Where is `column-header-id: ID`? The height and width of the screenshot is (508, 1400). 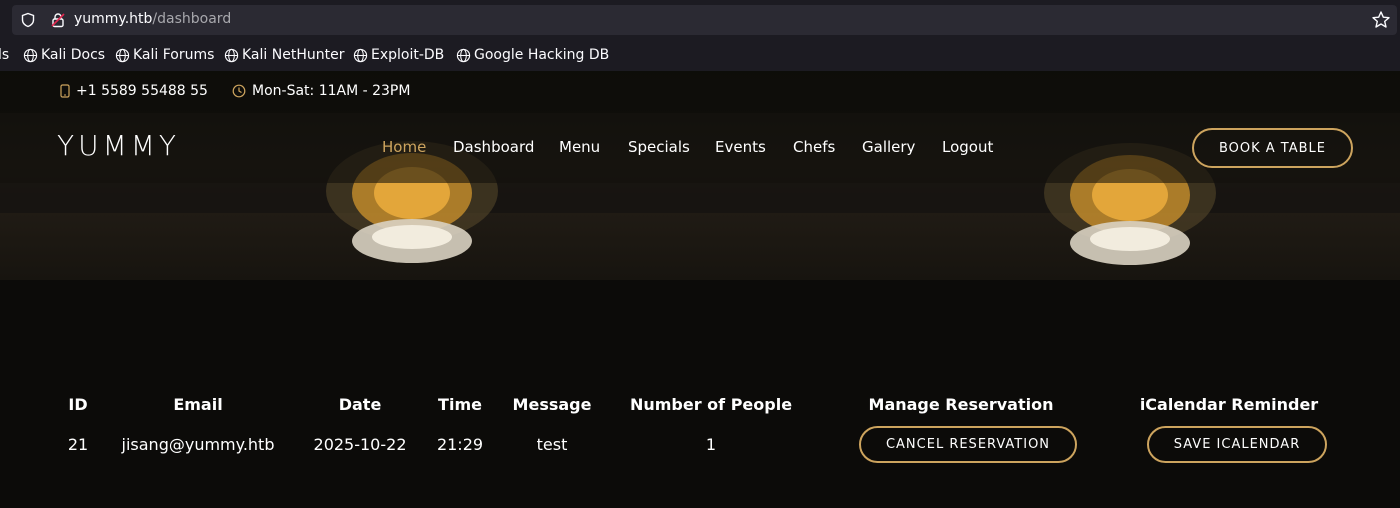 column-header-id: ID is located at coordinates (78, 404).